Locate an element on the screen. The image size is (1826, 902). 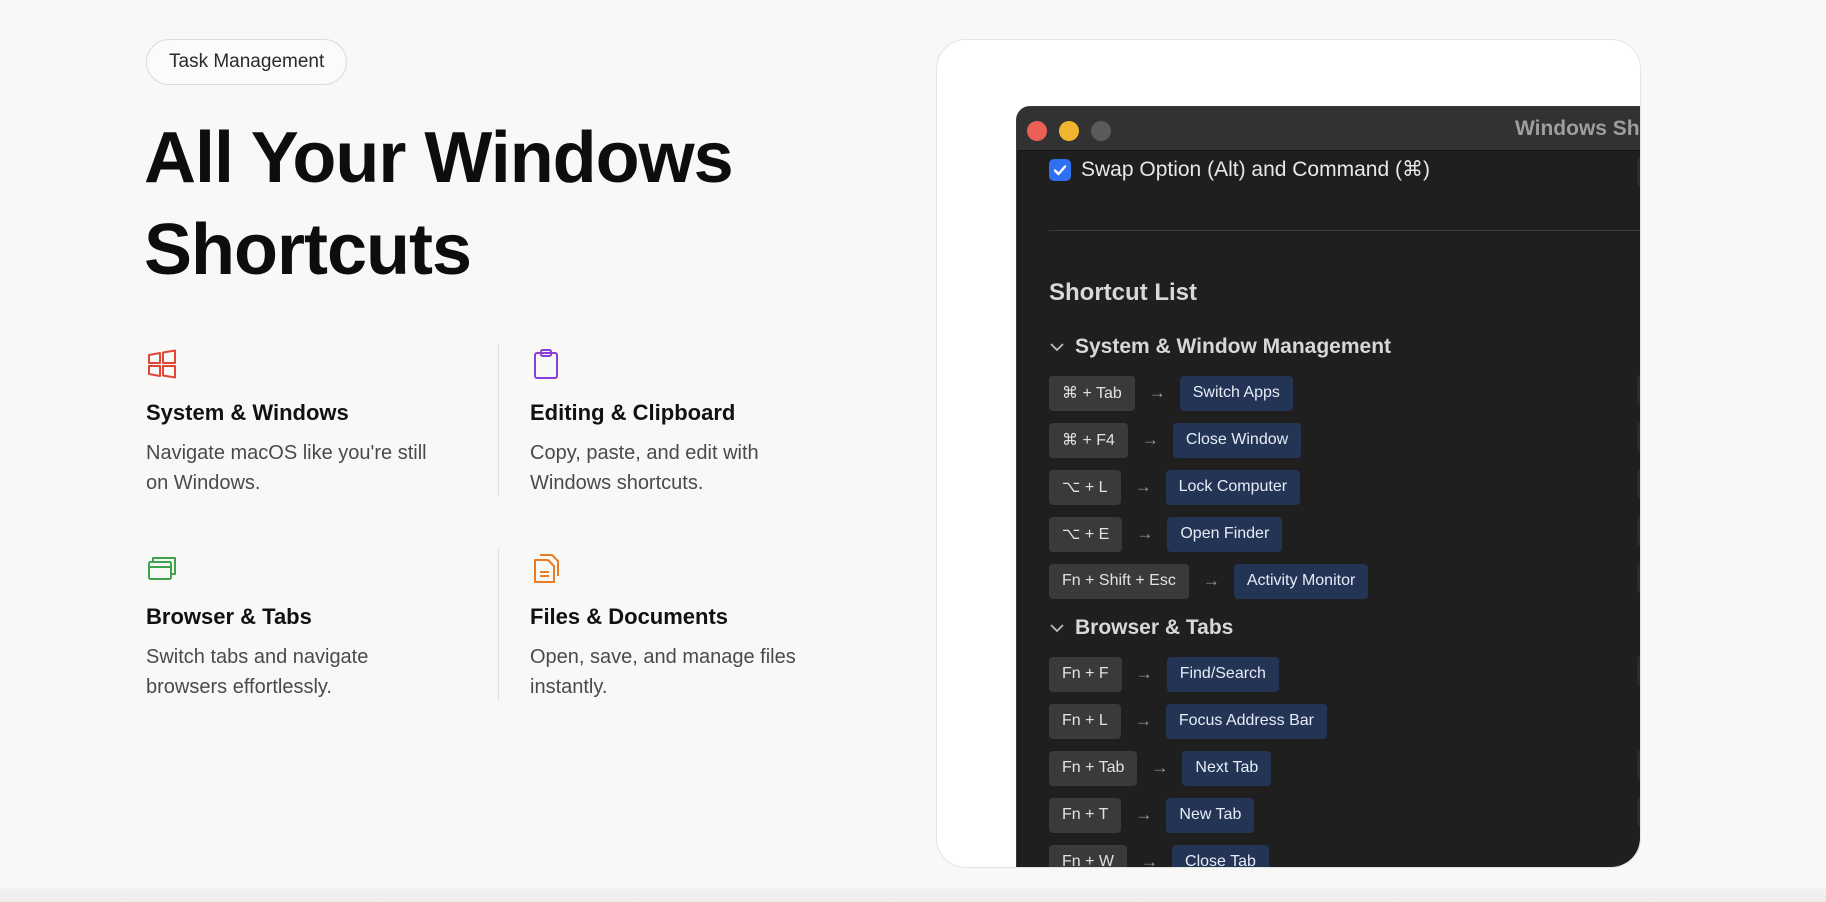
shortcut-row: Fn + L → Focus Address Bar is located at coordinates (1188, 721).